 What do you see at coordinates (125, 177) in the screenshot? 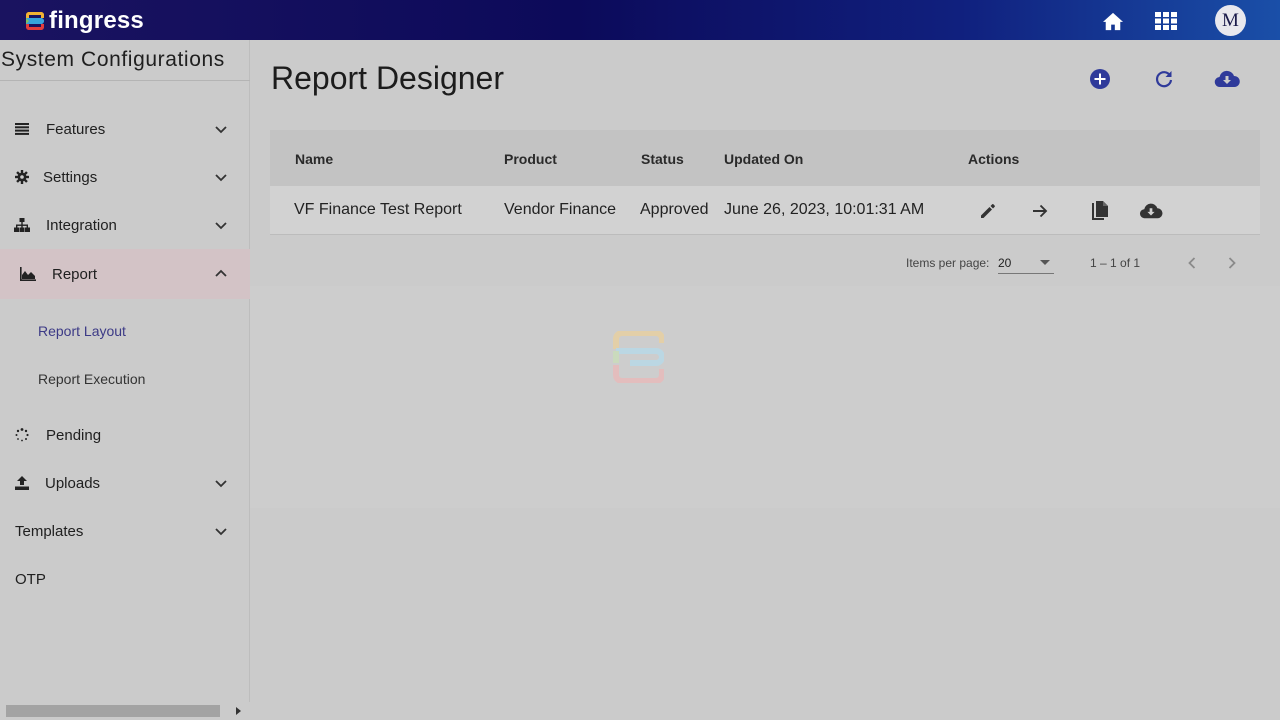
I see `sidebar-item-settings: Settings` at bounding box center [125, 177].